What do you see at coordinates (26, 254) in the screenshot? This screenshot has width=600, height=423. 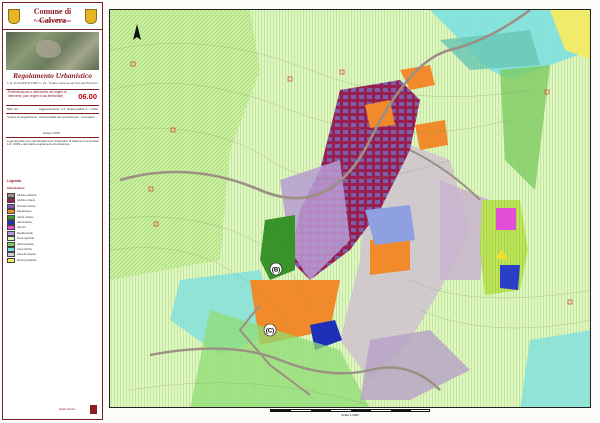 I see `legend-label: Area di rispetto` at bounding box center [26, 254].